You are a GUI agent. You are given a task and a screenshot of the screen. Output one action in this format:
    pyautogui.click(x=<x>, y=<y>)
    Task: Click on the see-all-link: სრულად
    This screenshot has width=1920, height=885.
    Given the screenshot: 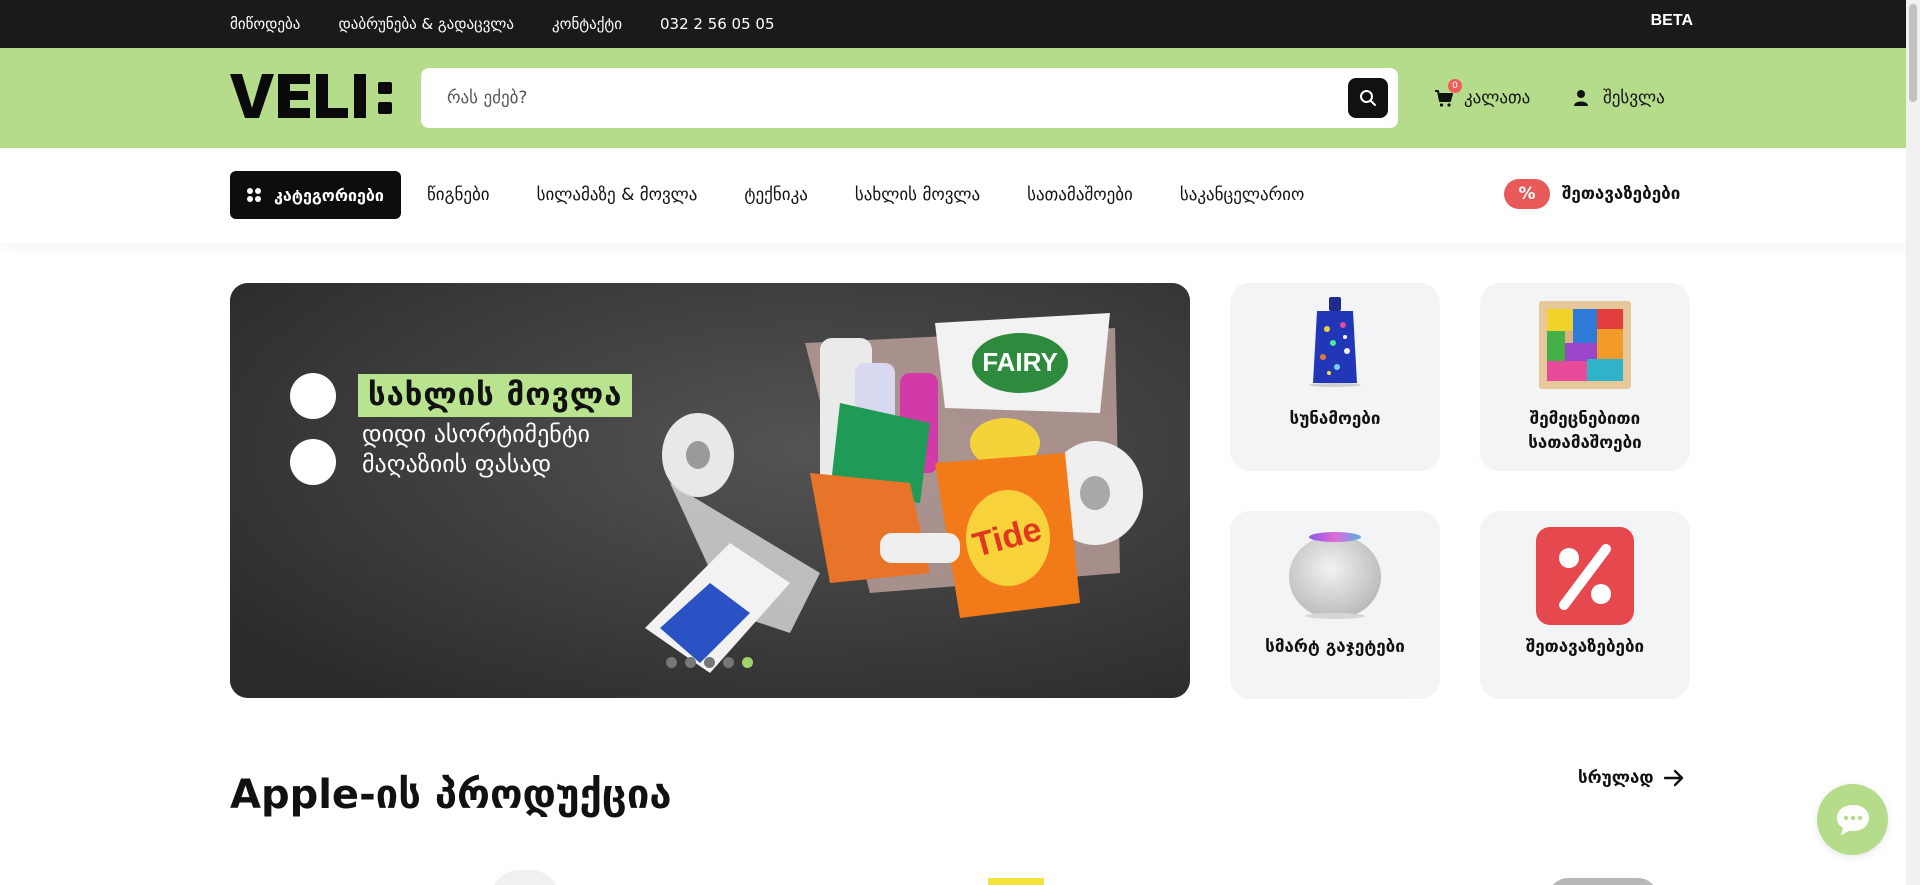 What is the action you would take?
    pyautogui.click(x=1631, y=778)
    